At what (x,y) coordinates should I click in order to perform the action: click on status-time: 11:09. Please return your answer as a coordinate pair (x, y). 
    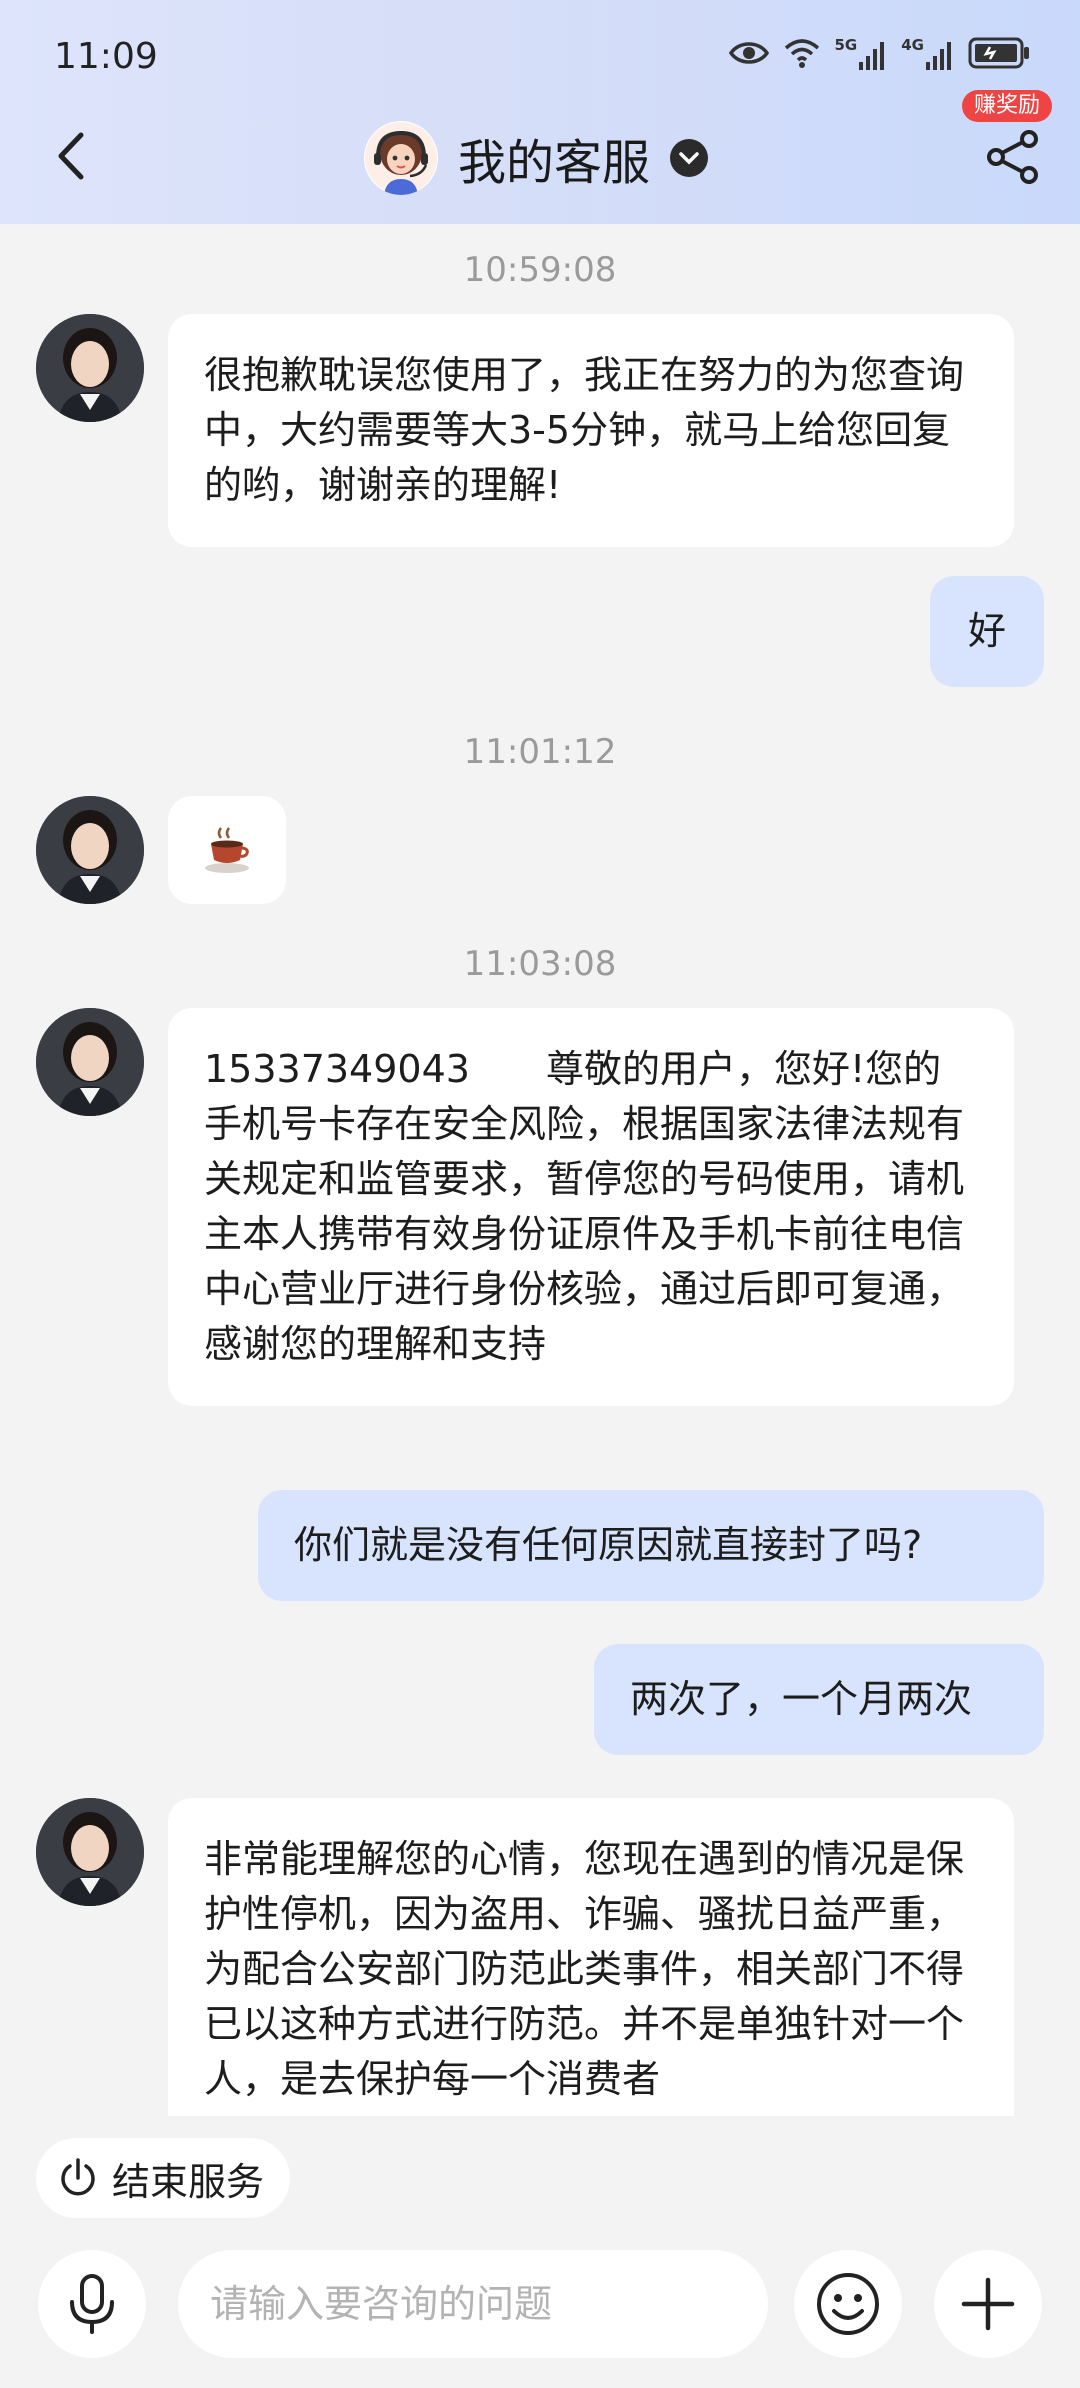
    Looking at the image, I should click on (106, 56).